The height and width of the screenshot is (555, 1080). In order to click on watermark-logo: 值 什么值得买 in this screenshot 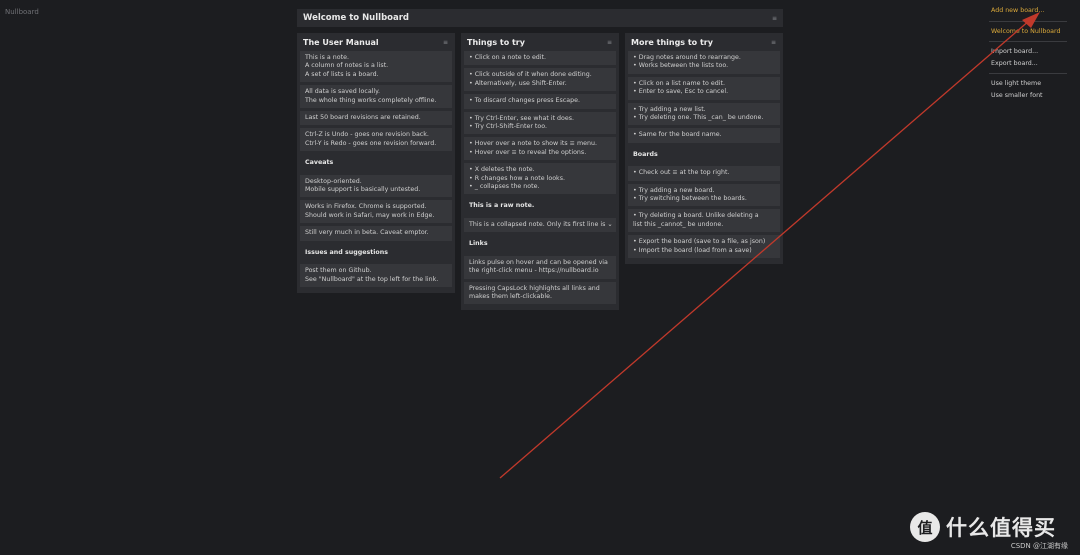, I will do `click(983, 527)`.